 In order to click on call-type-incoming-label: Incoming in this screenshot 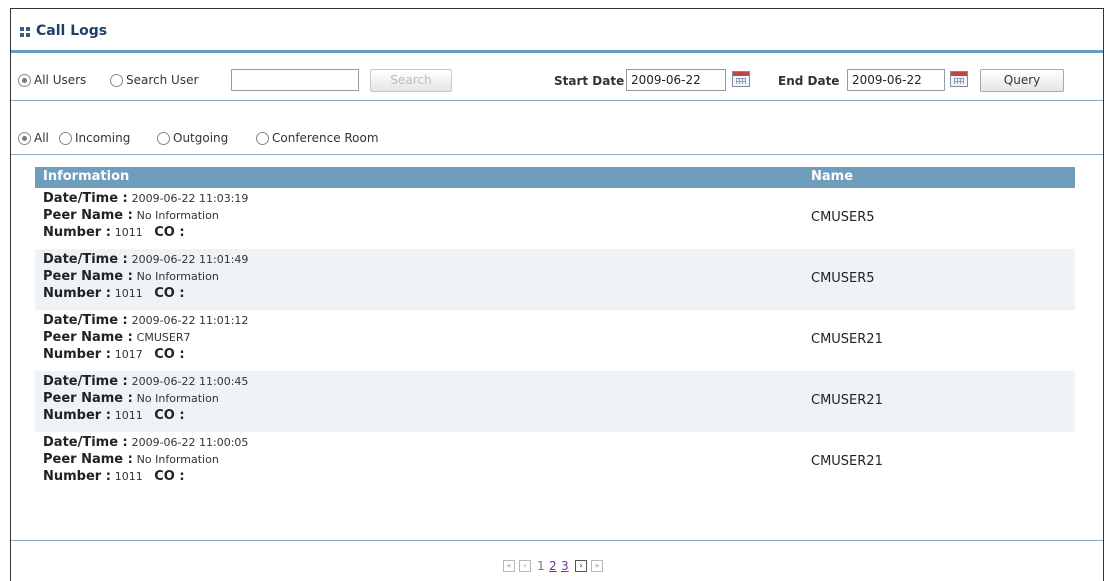, I will do `click(103, 138)`.